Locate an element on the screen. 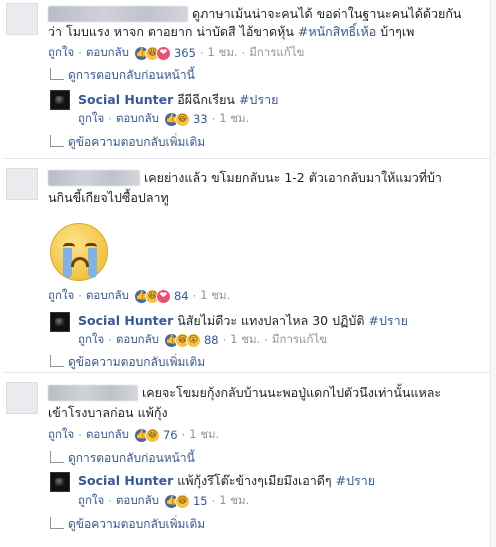 Image resolution: width=496 pixels, height=547 pixels. comment-text-line-2: เข้าโรงบาลก่อน แพ้กุ้ง is located at coordinates (108, 412).